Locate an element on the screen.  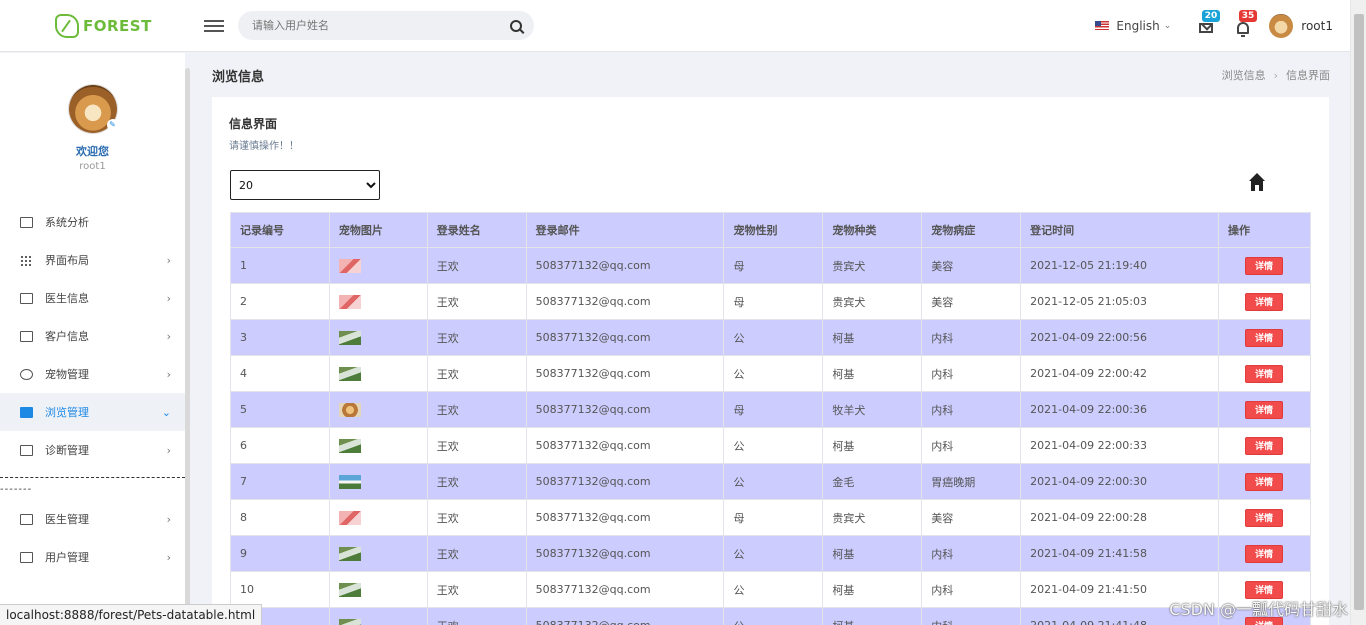
profile-avatar: ✎ is located at coordinates (93, 109).